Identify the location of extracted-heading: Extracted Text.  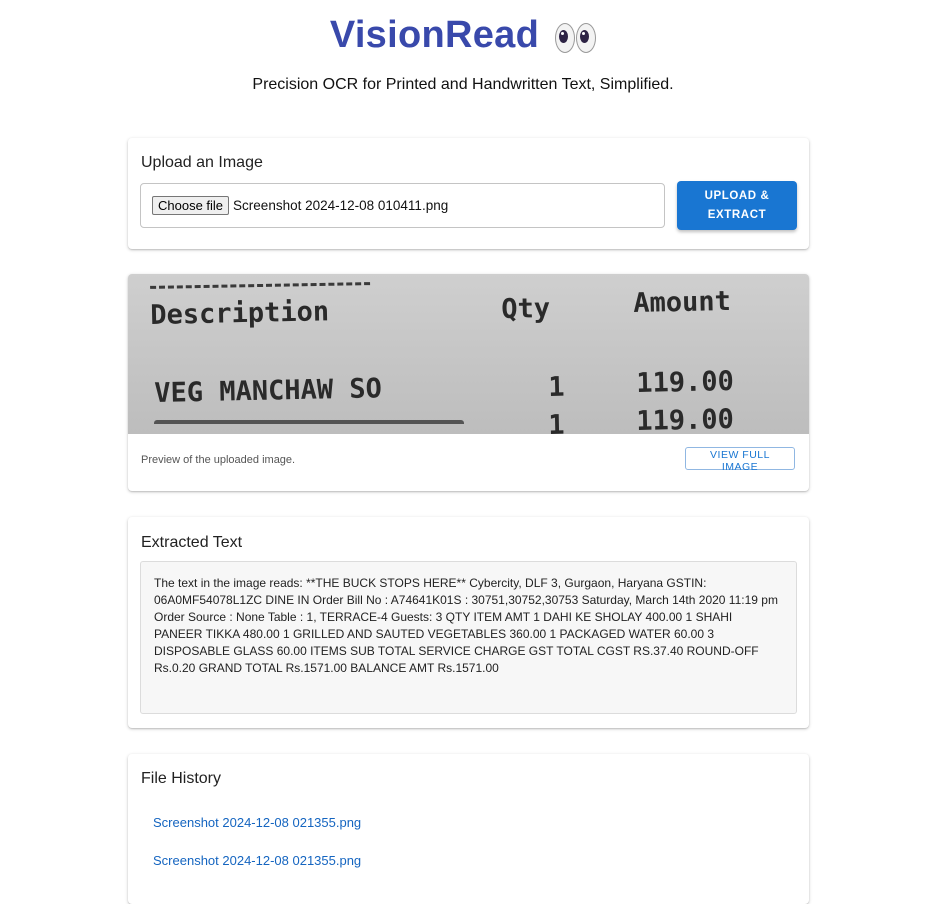
(192, 542).